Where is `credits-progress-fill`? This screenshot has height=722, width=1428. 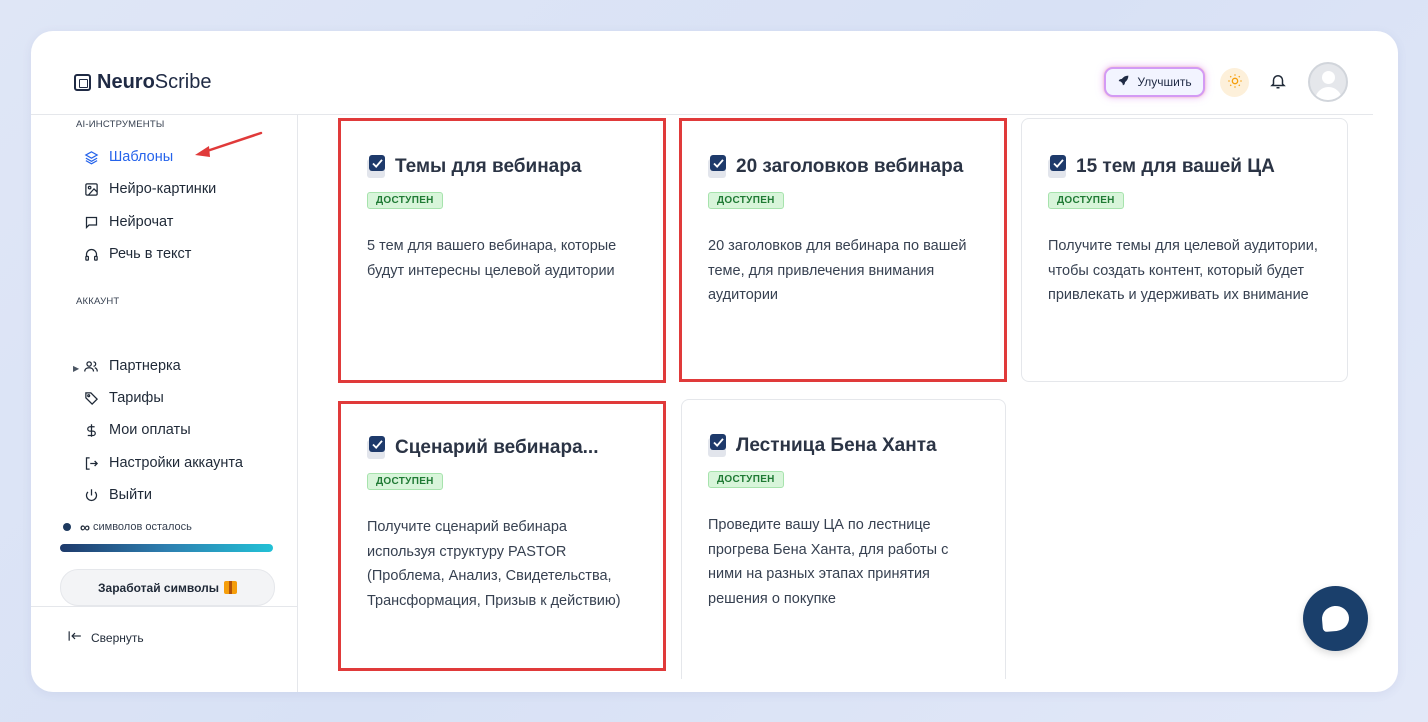 credits-progress-fill is located at coordinates (166, 548).